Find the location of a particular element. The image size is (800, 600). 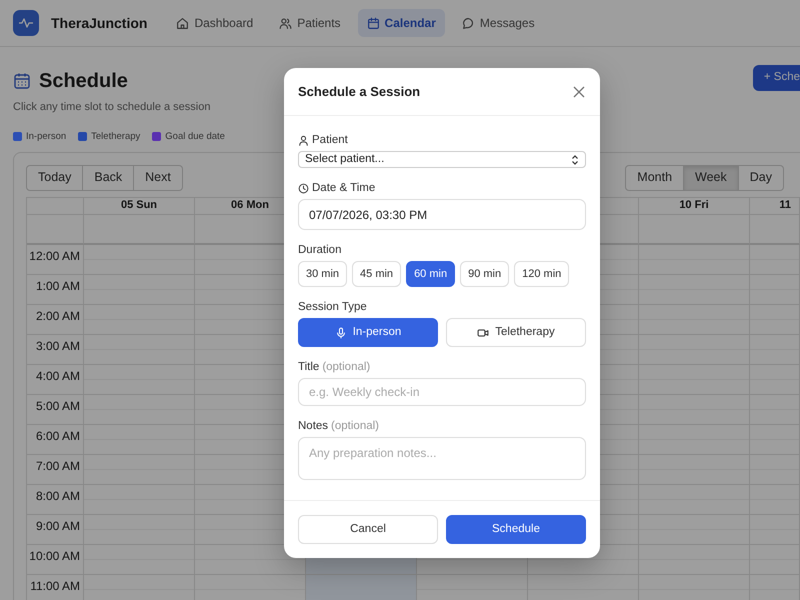

session-type-option: In-person is located at coordinates (368, 332).